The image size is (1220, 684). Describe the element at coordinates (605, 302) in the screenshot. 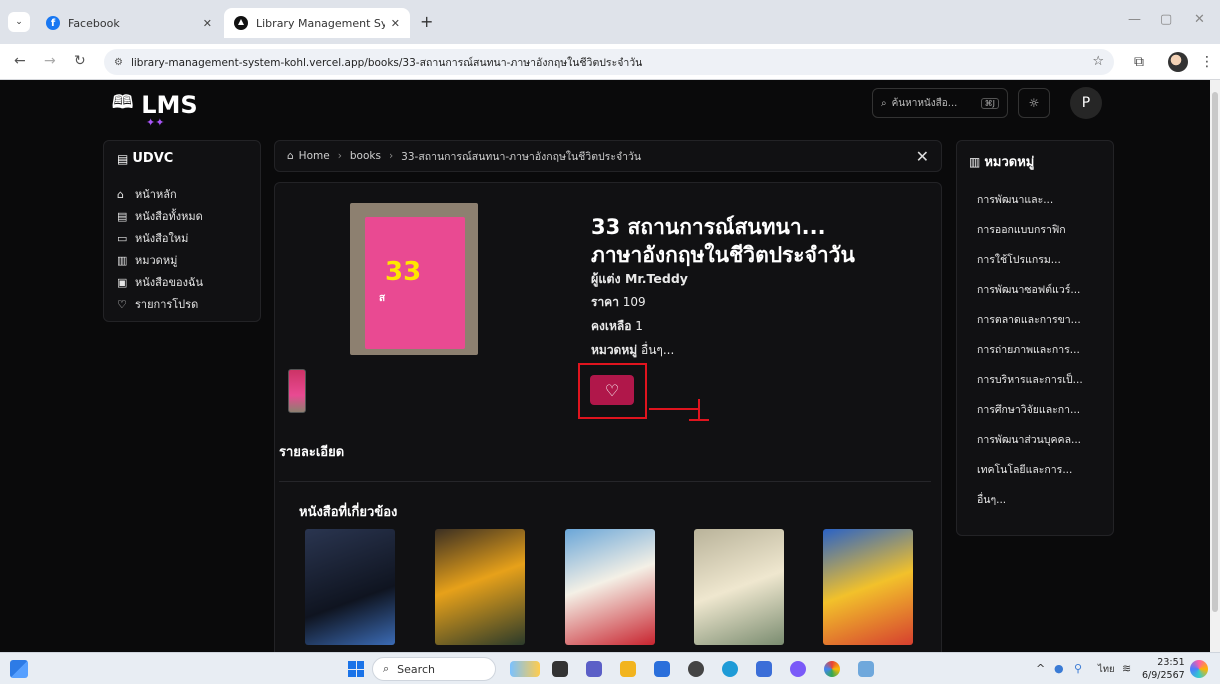

I see `price-label: ราคา` at that location.